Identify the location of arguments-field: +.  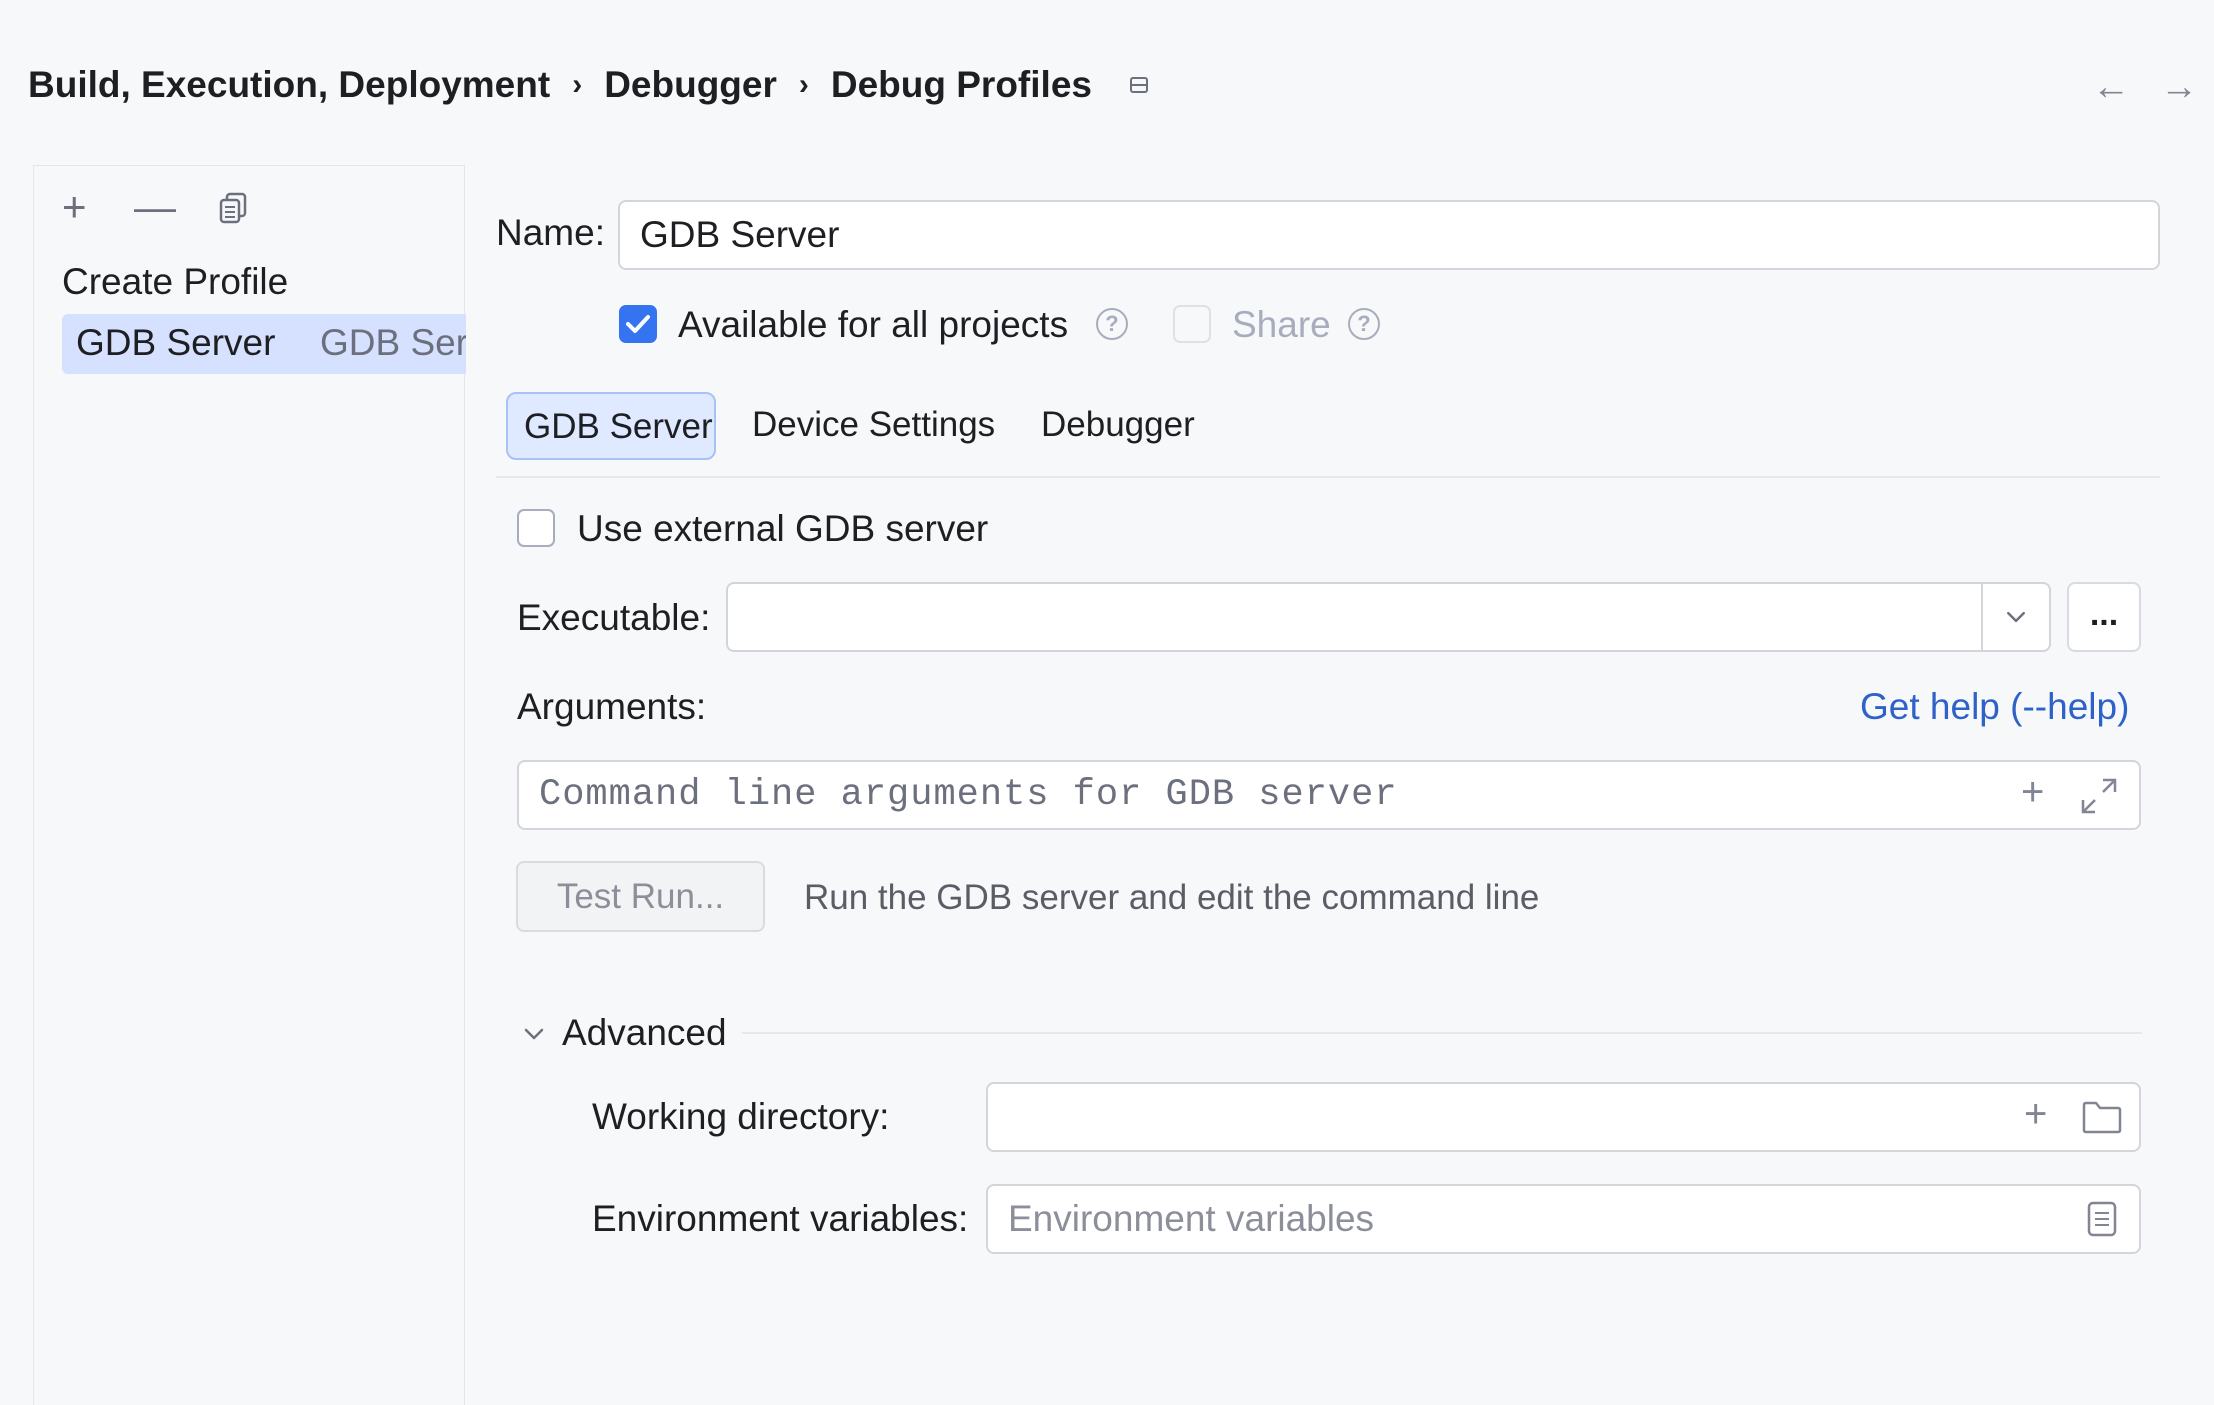
(1329, 795).